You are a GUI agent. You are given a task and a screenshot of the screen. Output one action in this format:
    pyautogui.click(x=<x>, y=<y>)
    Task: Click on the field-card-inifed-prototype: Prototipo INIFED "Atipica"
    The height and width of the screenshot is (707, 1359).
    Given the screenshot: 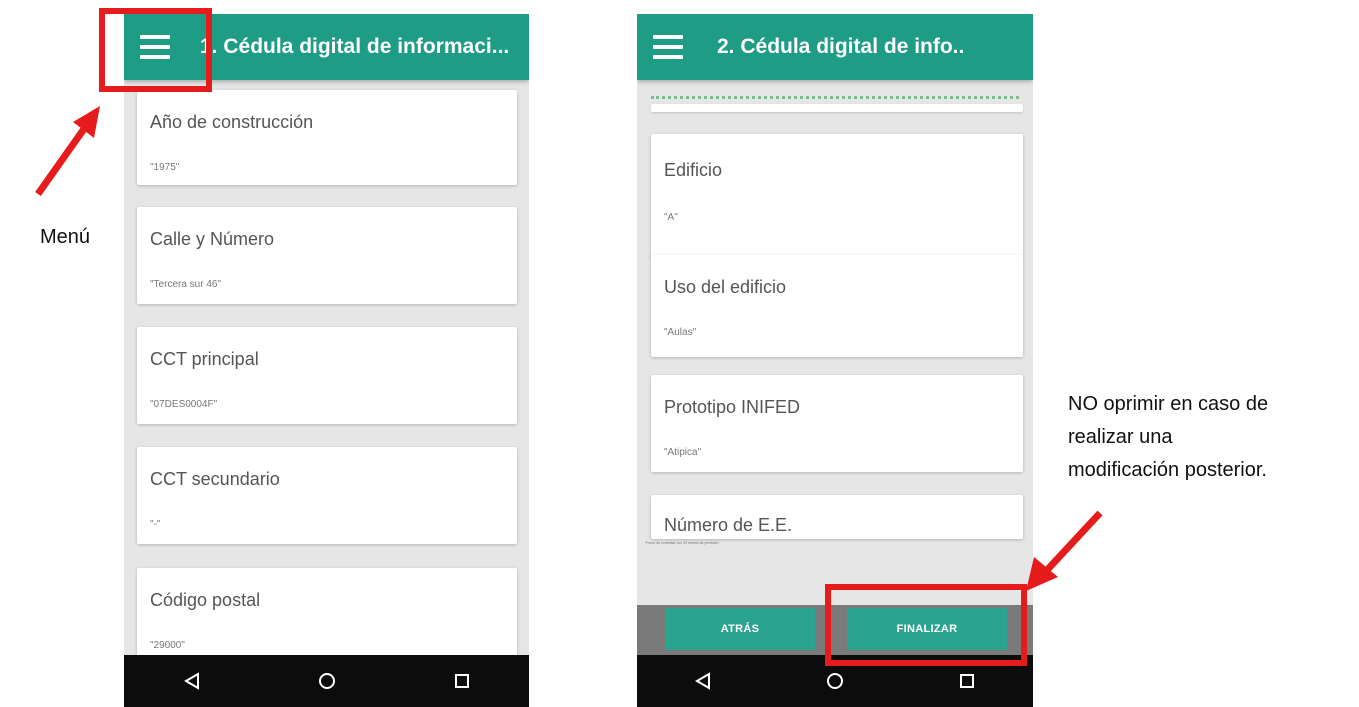 What is the action you would take?
    pyautogui.click(x=837, y=423)
    